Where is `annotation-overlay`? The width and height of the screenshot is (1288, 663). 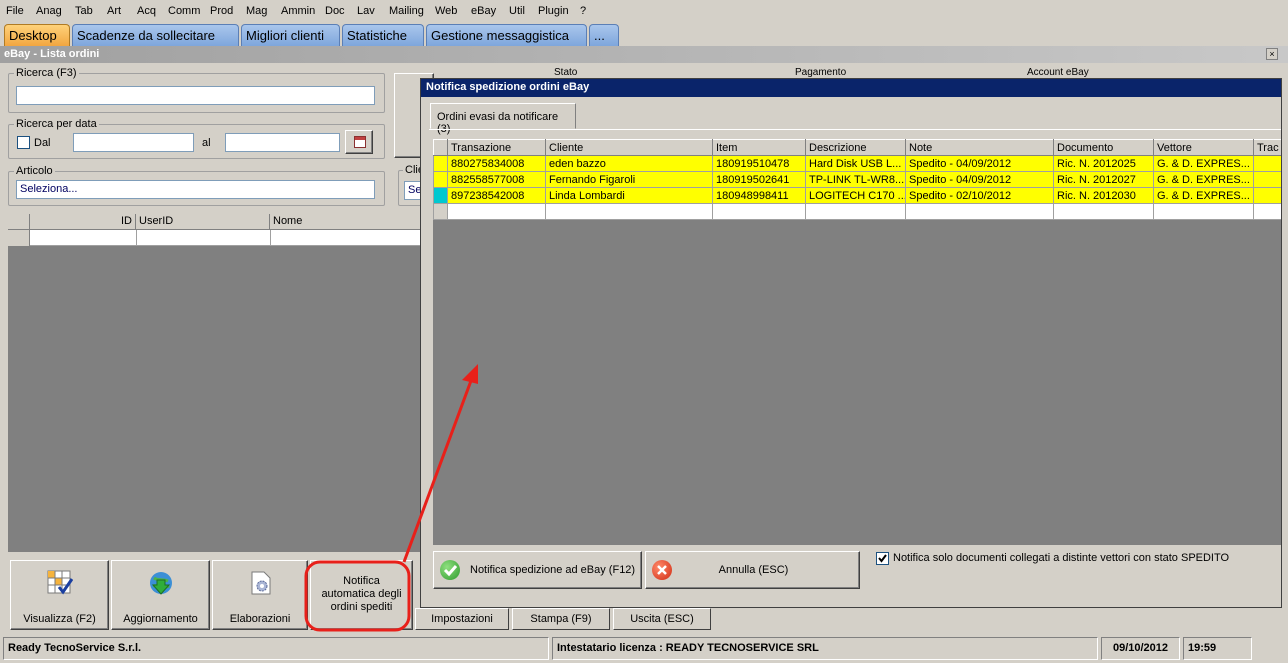 annotation-overlay is located at coordinates (391, 498).